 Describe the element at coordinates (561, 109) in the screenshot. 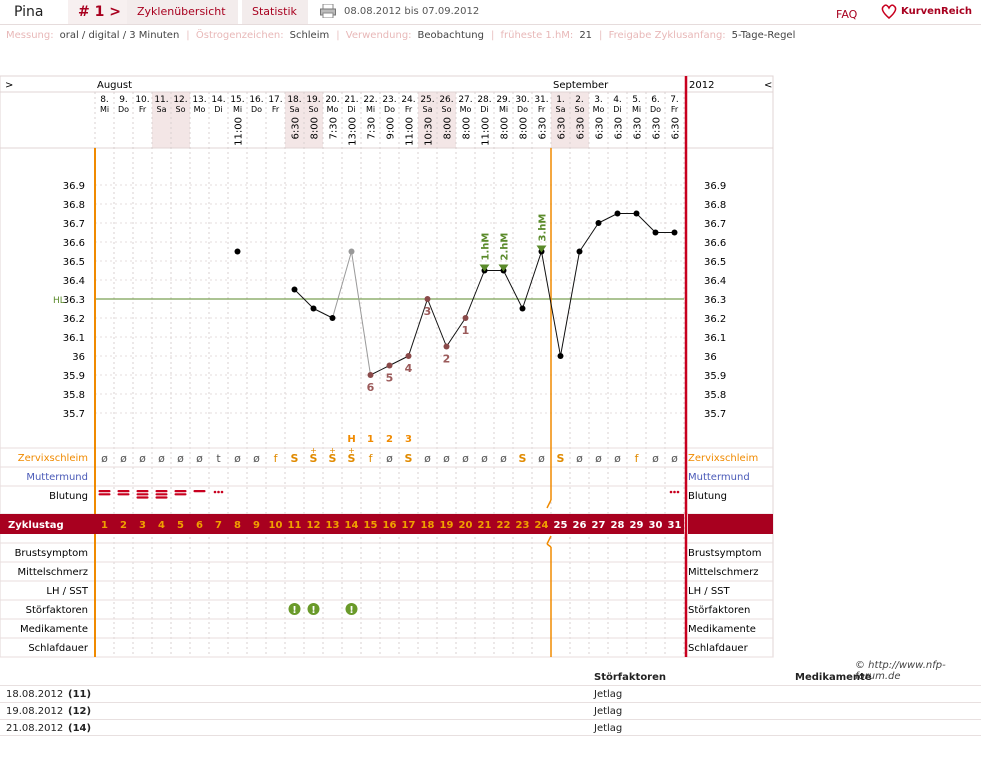

I see `weekday-label: Sa` at that location.